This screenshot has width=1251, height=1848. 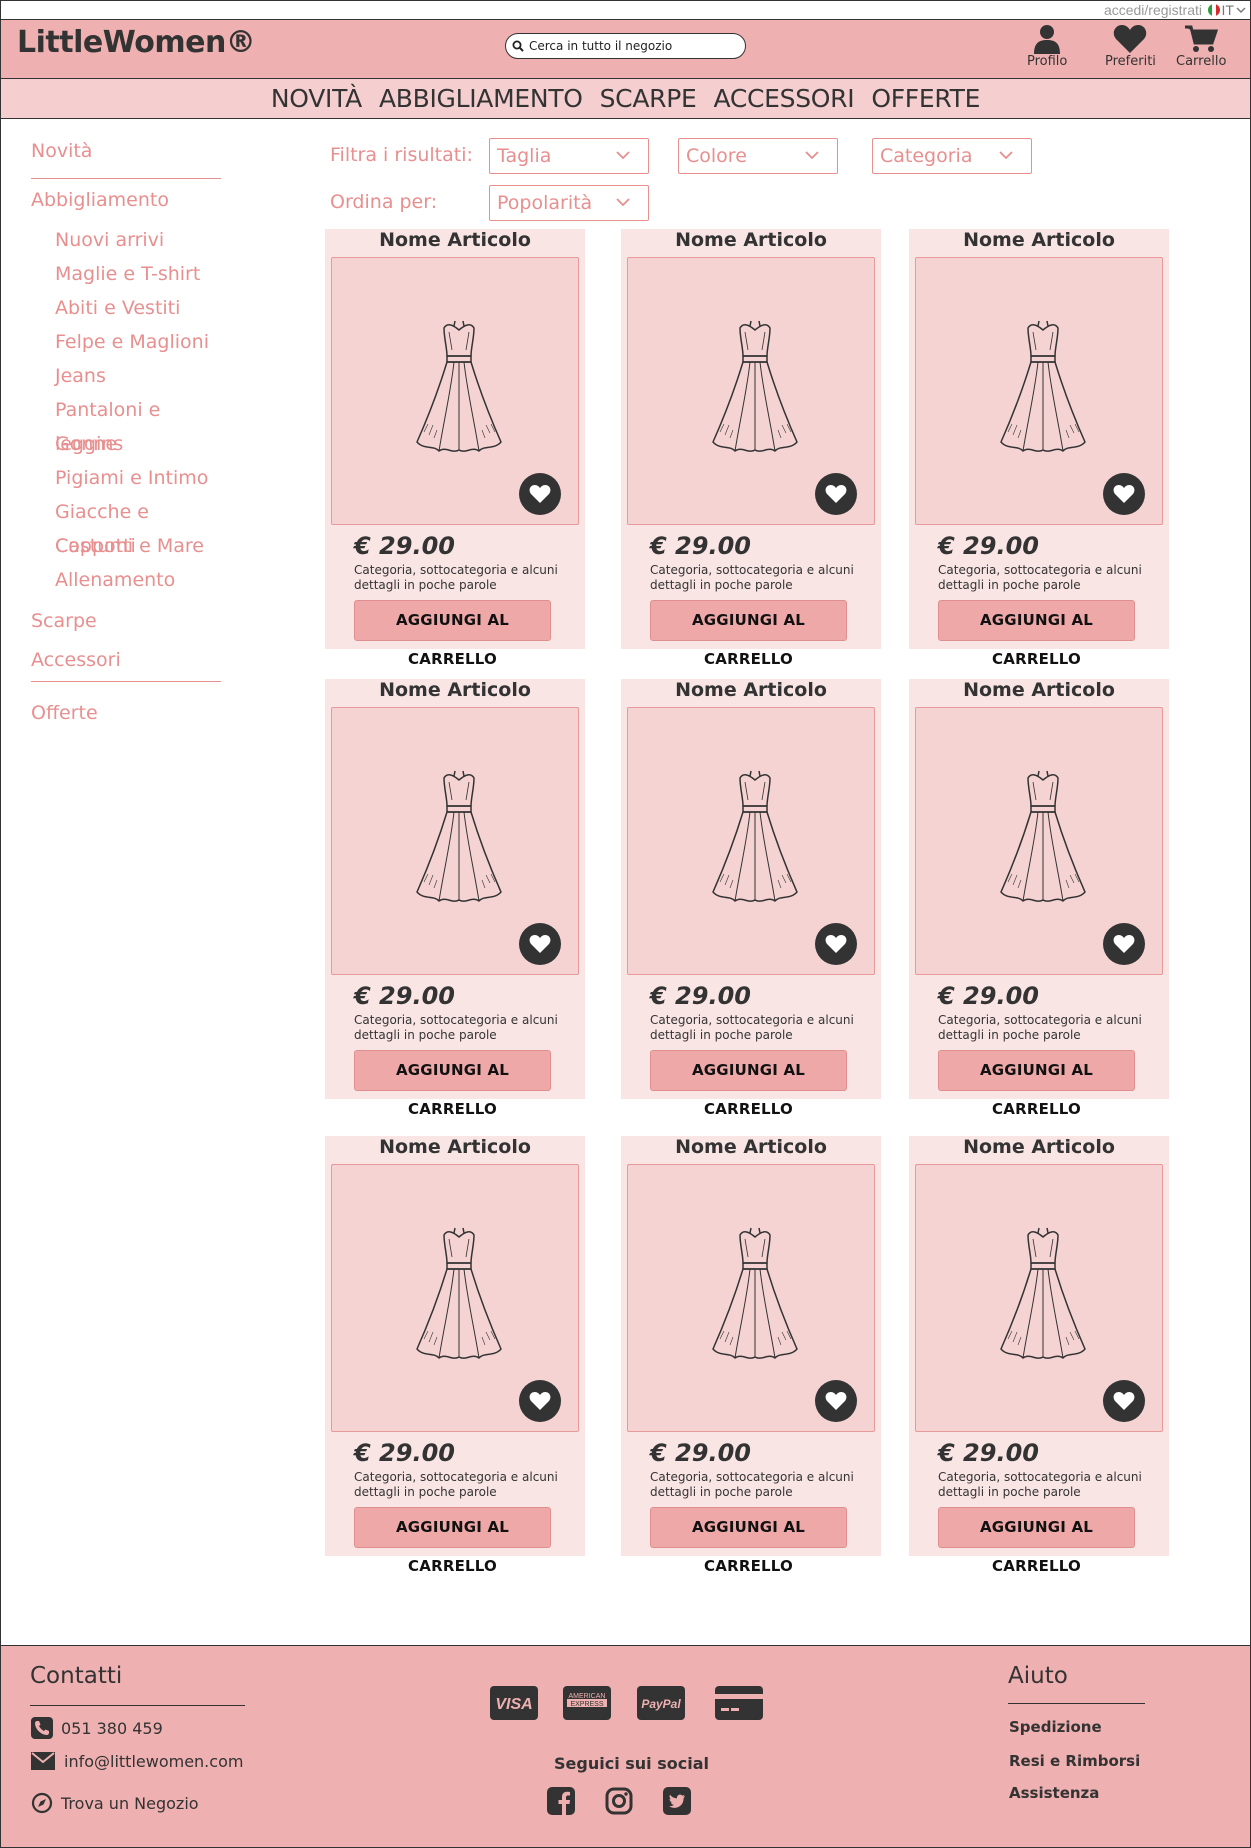 What do you see at coordinates (634, 46) in the screenshot?
I see `search-input` at bounding box center [634, 46].